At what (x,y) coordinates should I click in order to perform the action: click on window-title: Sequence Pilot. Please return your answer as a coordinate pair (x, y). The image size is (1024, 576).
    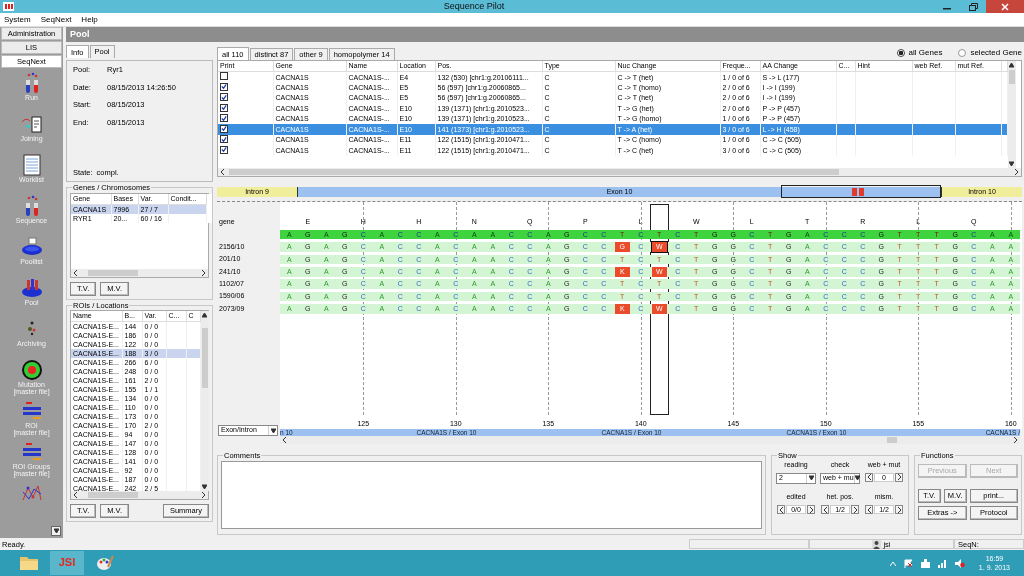
    Looking at the image, I should click on (474, 6).